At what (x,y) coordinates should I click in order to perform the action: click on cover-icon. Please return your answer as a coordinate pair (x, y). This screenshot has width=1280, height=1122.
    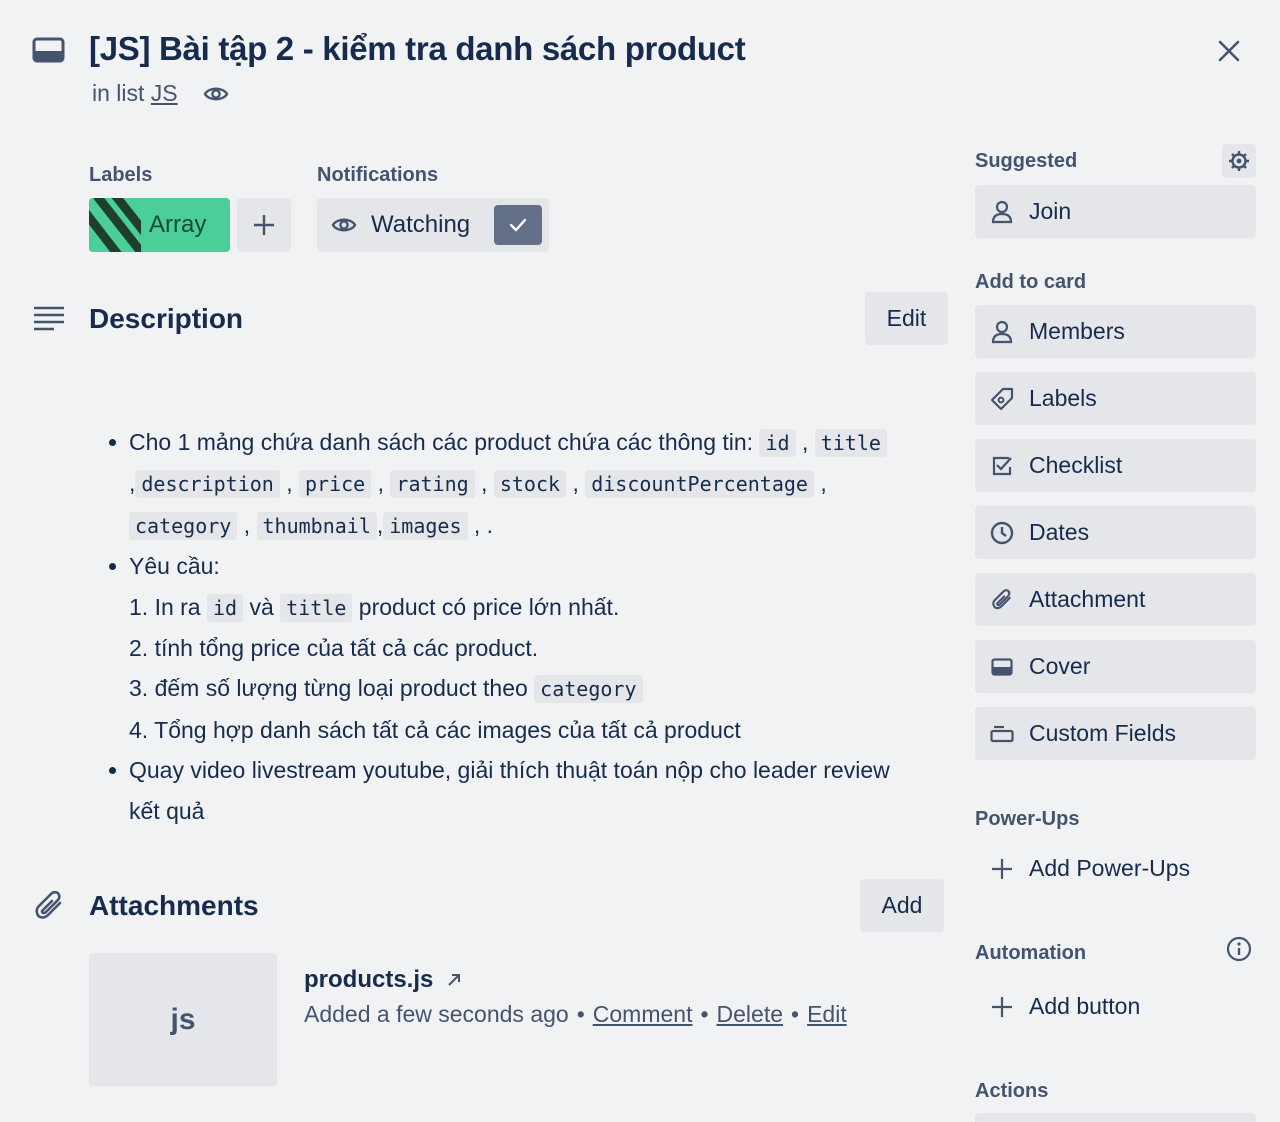
    Looking at the image, I should click on (1002, 667).